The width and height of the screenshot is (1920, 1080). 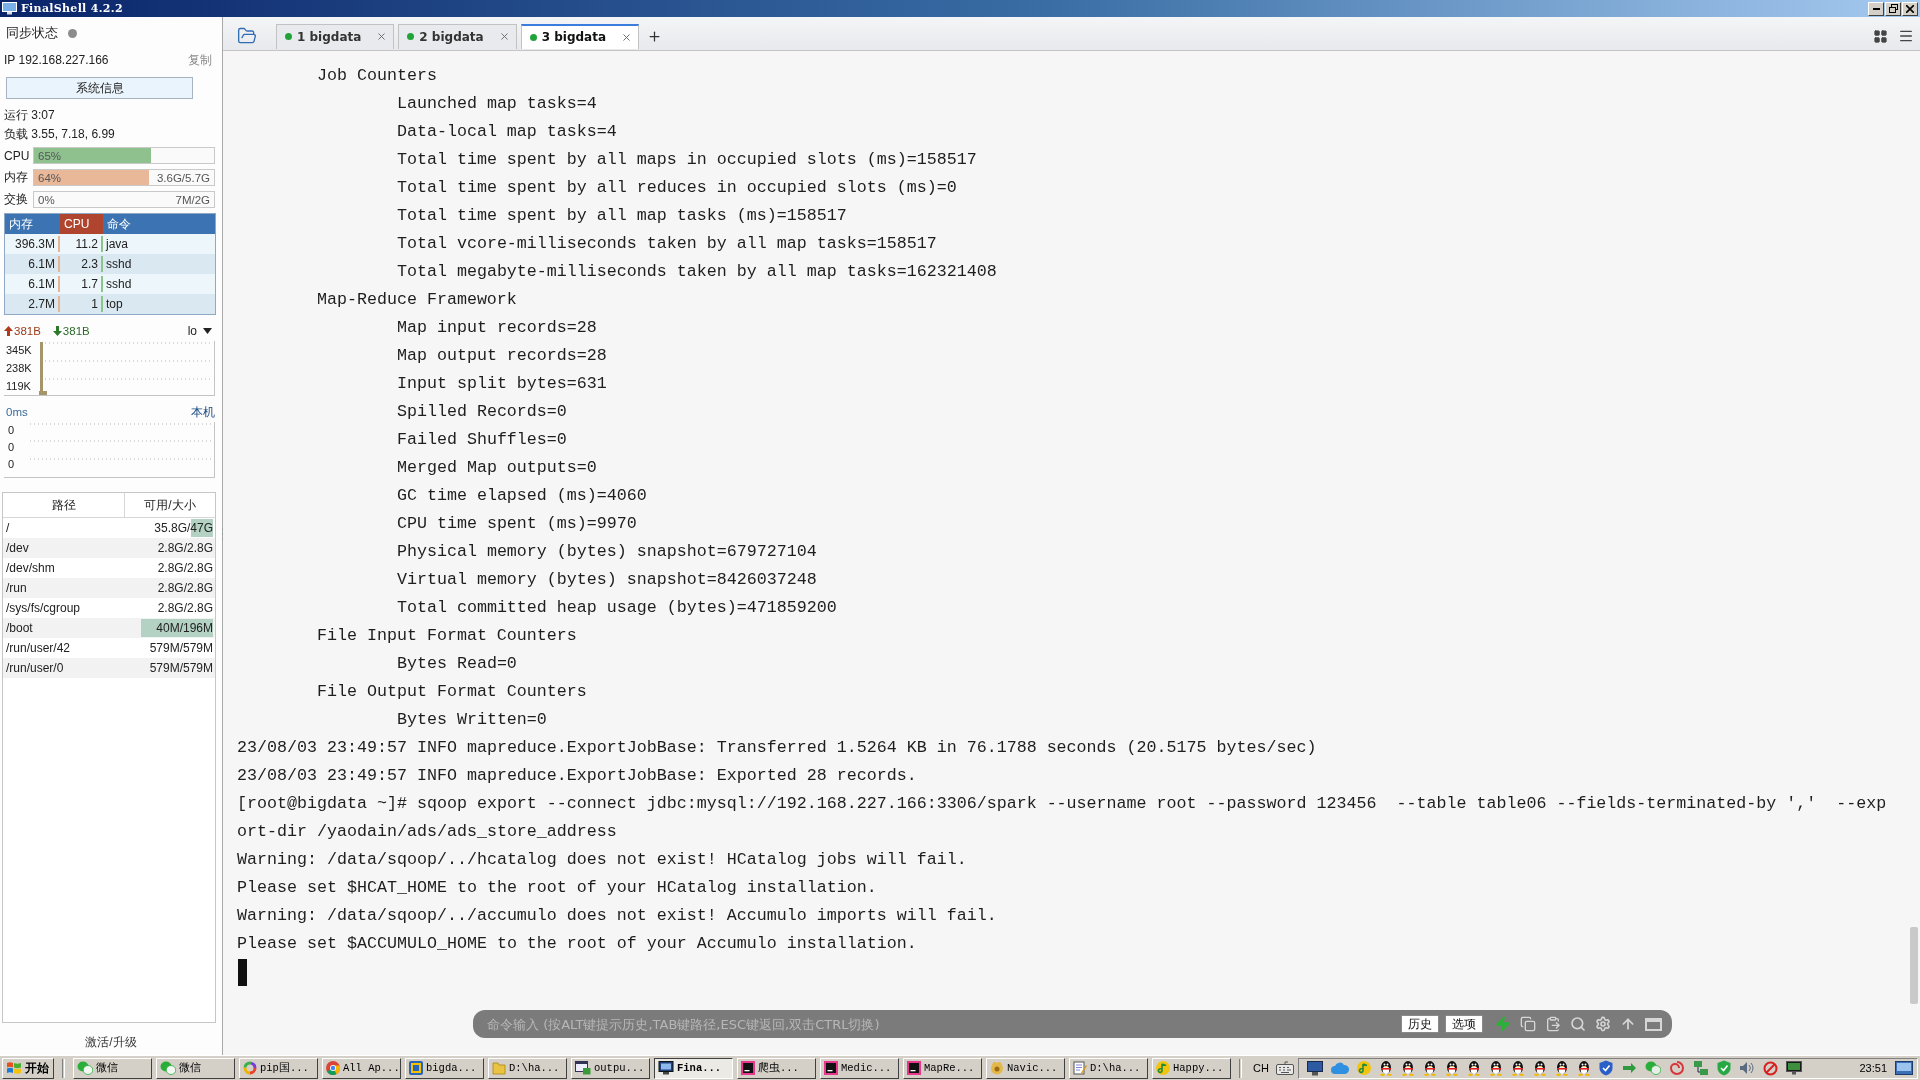 I want to click on music-note-icon, so click(x=1363, y=1068).